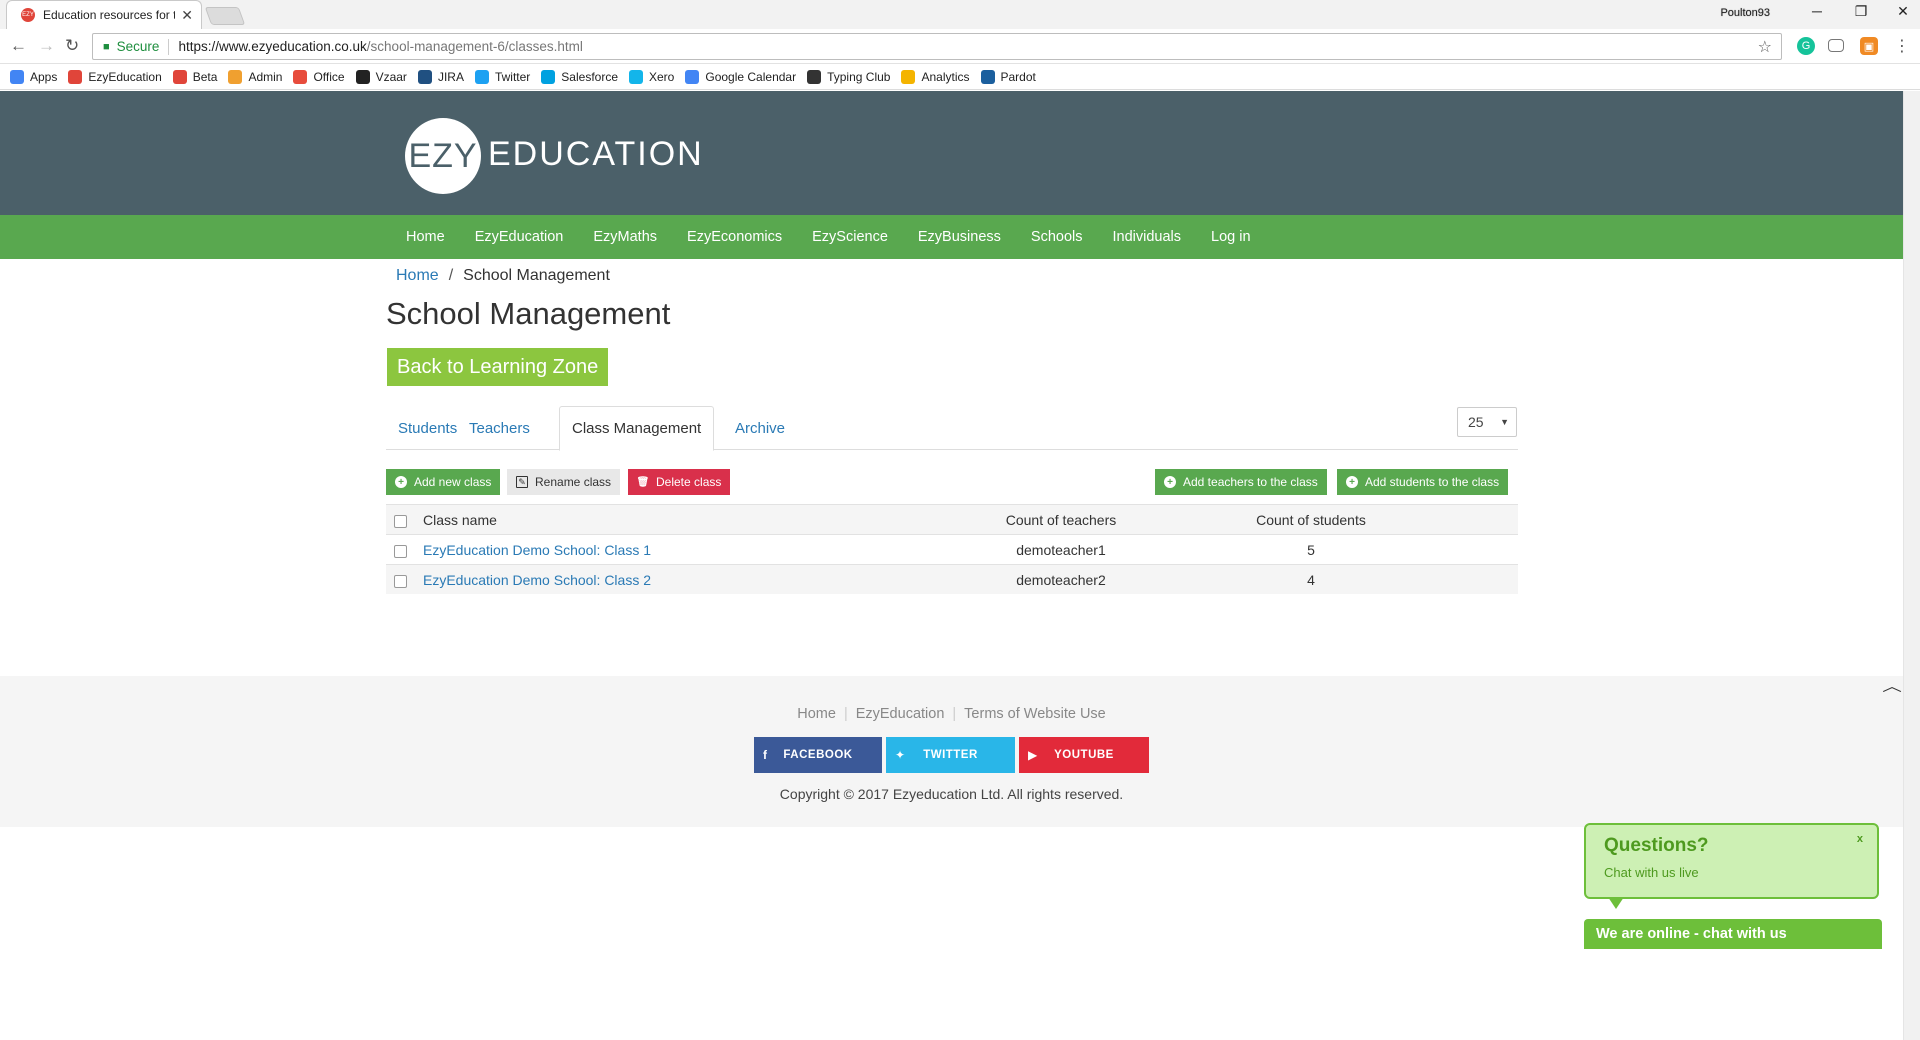  Describe the element at coordinates (900, 714) in the screenshot. I see `footer-link-ezyeducation: EzyEducation` at that location.